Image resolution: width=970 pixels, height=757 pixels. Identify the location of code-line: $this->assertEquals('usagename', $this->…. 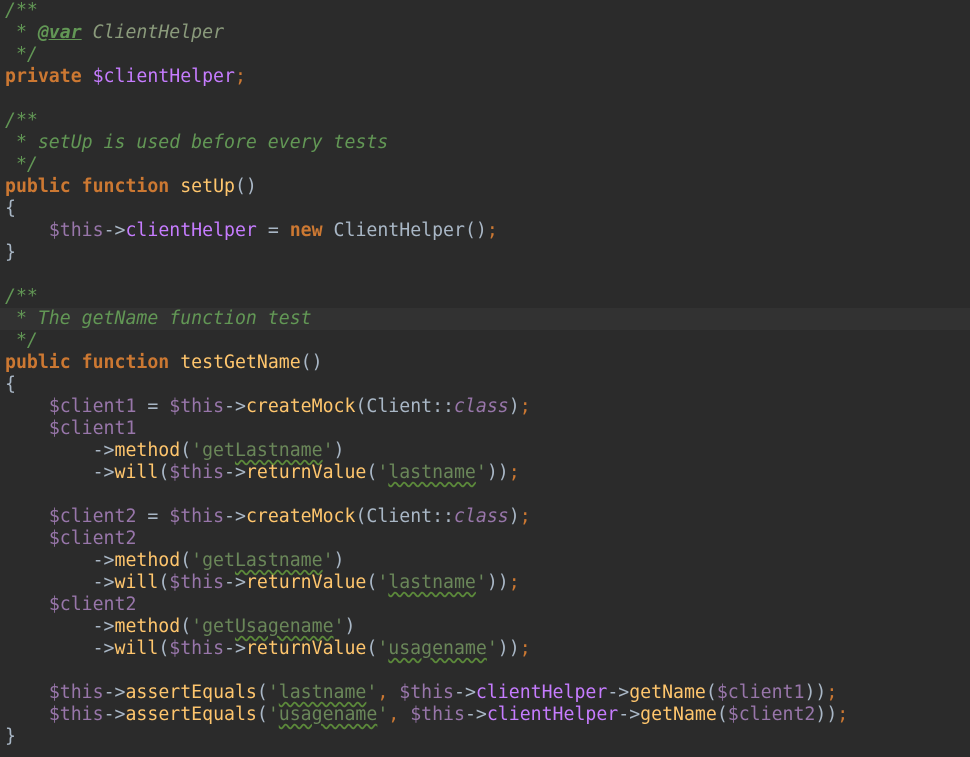
(485, 715).